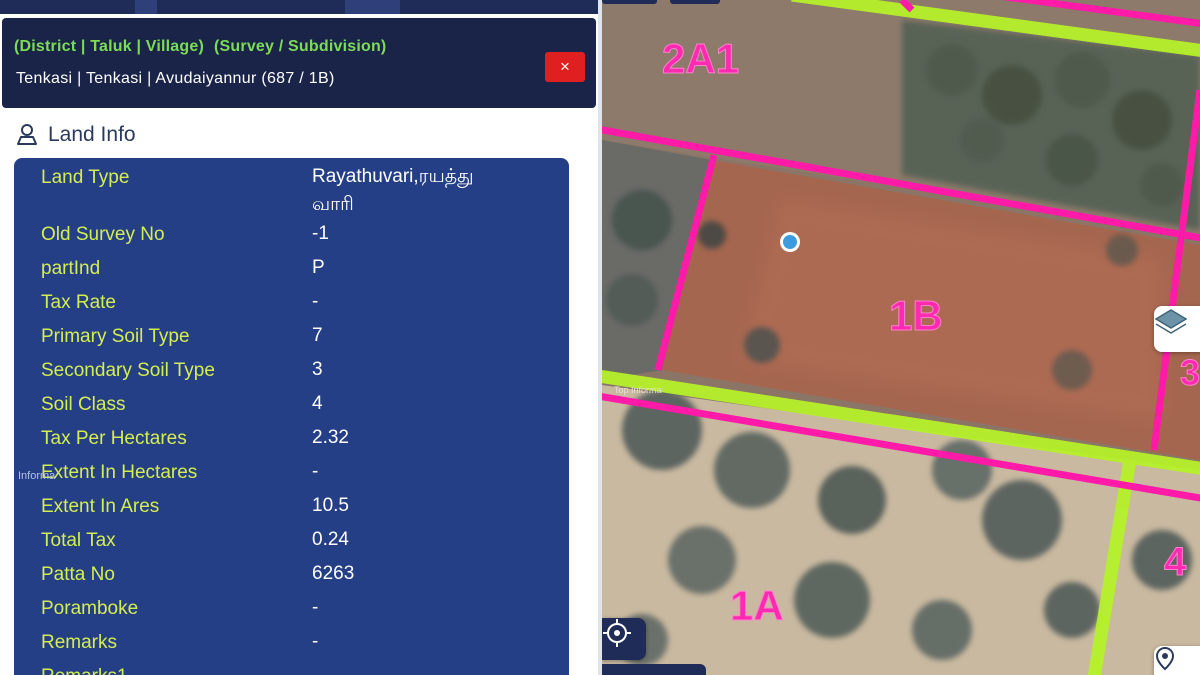 The height and width of the screenshot is (675, 1200). I want to click on crosshair-icon, so click(617, 633).